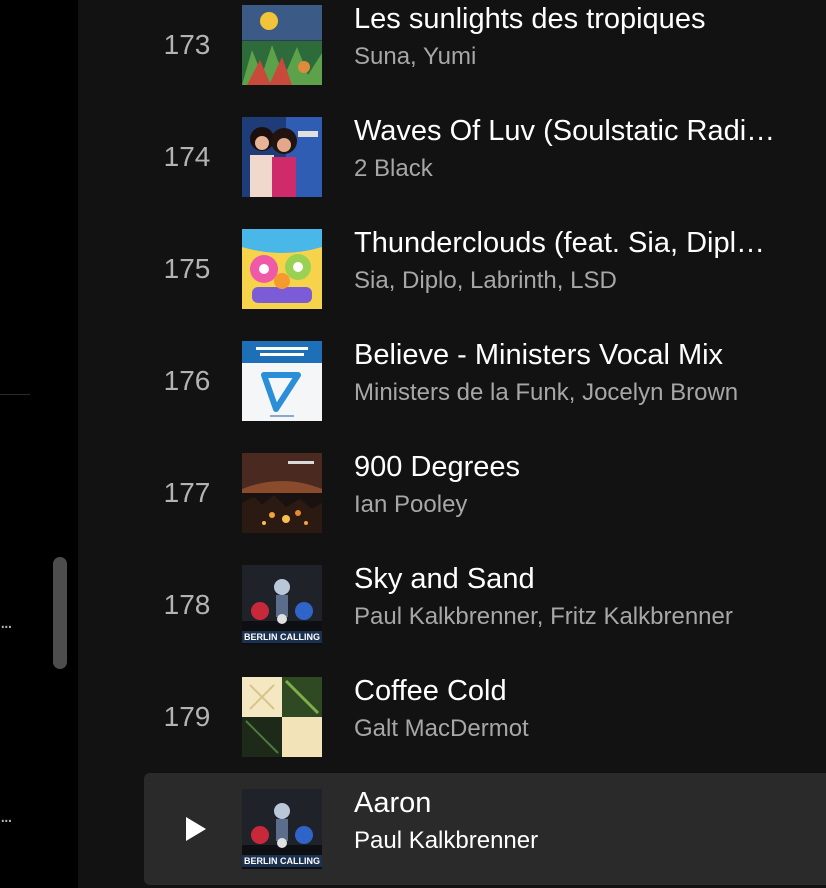 This screenshot has width=826, height=888. Describe the element at coordinates (581, 467) in the screenshot. I see `track-title: 900 Degrees` at that location.